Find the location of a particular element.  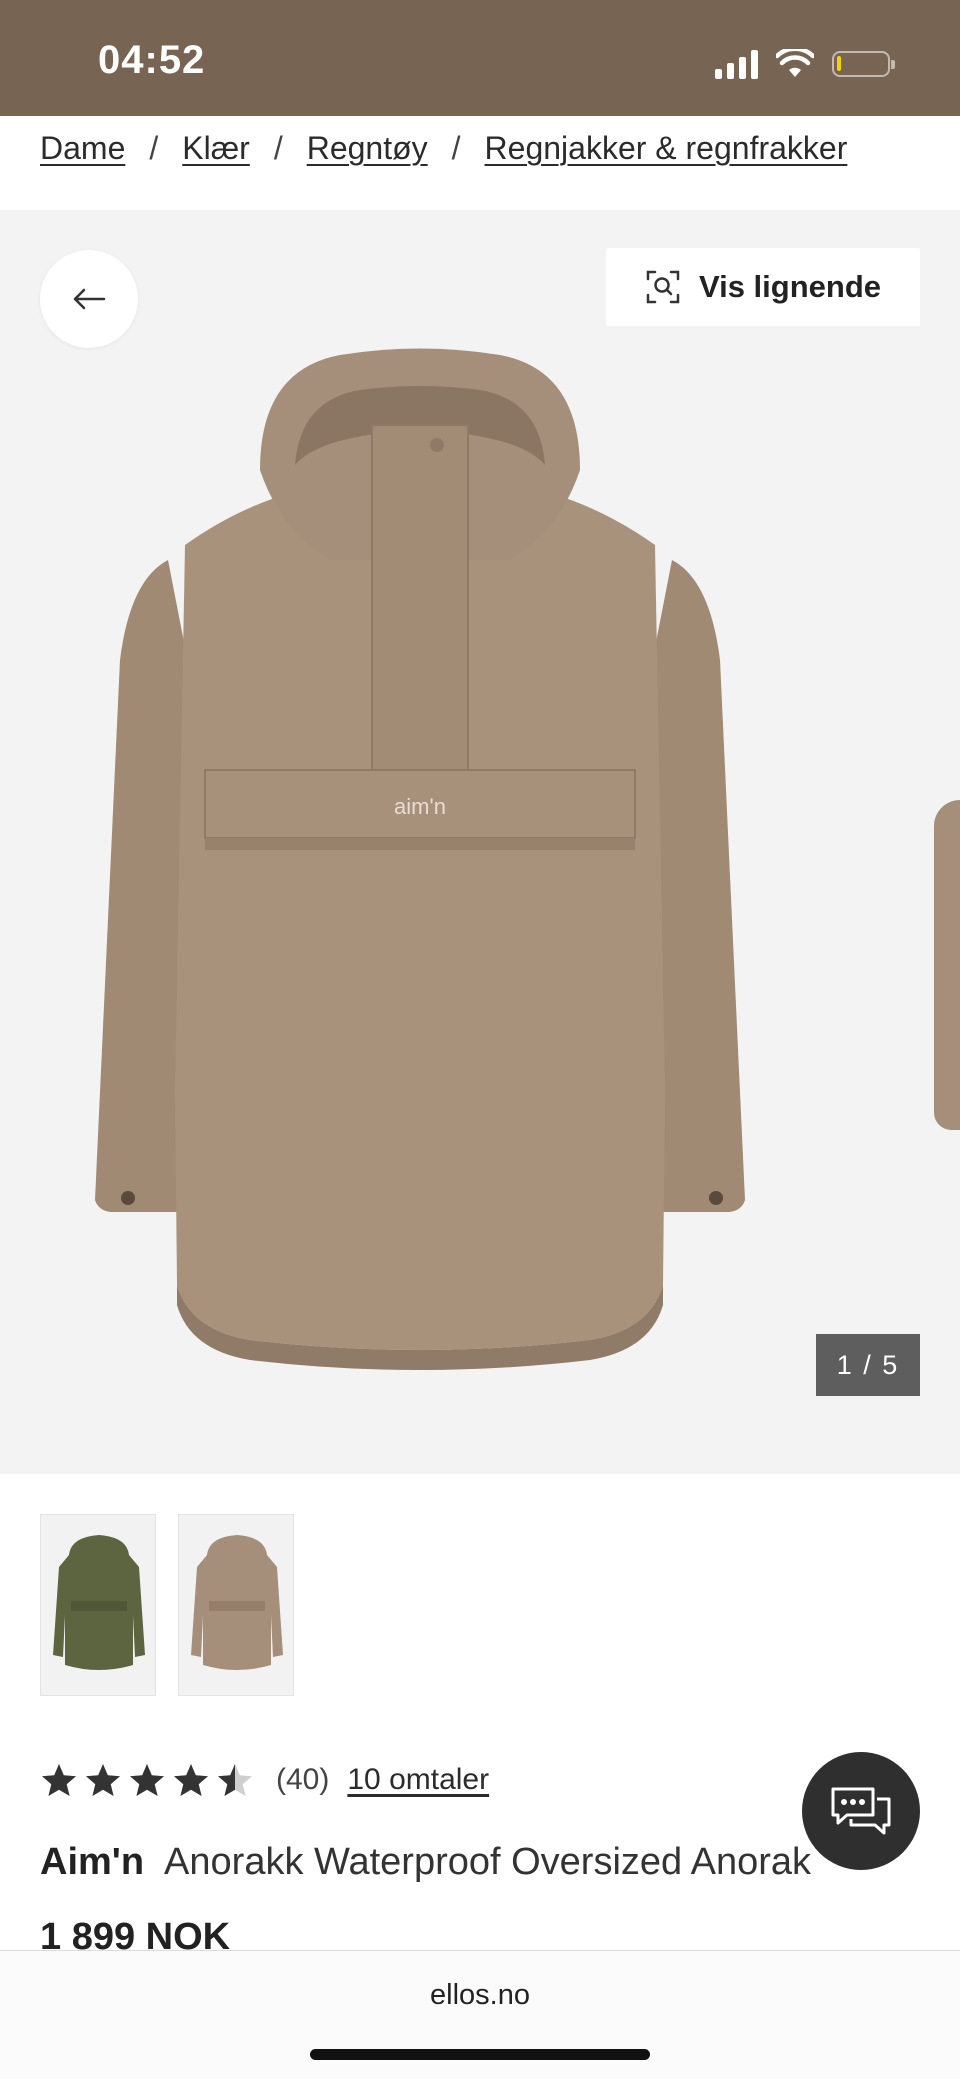

thumbnail-olive is located at coordinates (98, 1605).